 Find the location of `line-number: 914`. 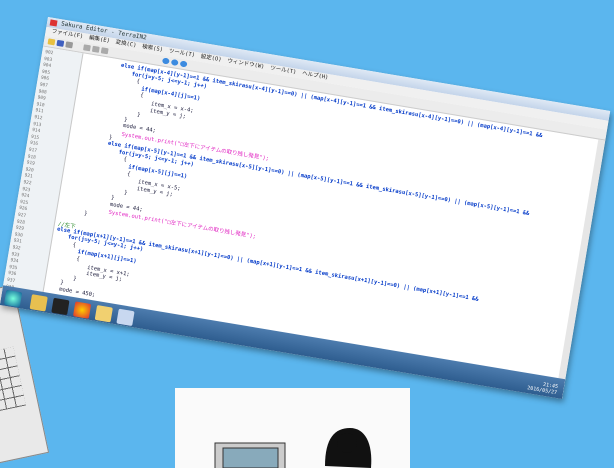

line-number: 914 is located at coordinates (36, 131).